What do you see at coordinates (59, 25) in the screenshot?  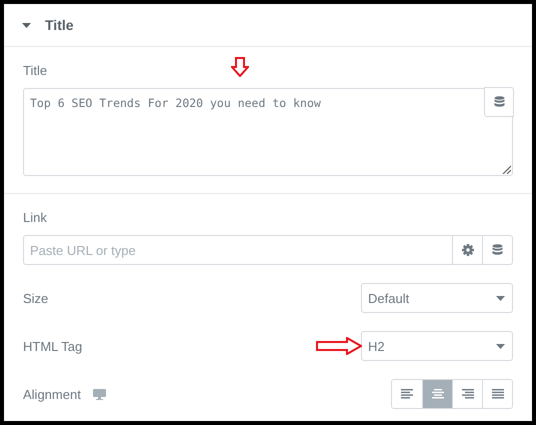 I see `section-title: Title` at bounding box center [59, 25].